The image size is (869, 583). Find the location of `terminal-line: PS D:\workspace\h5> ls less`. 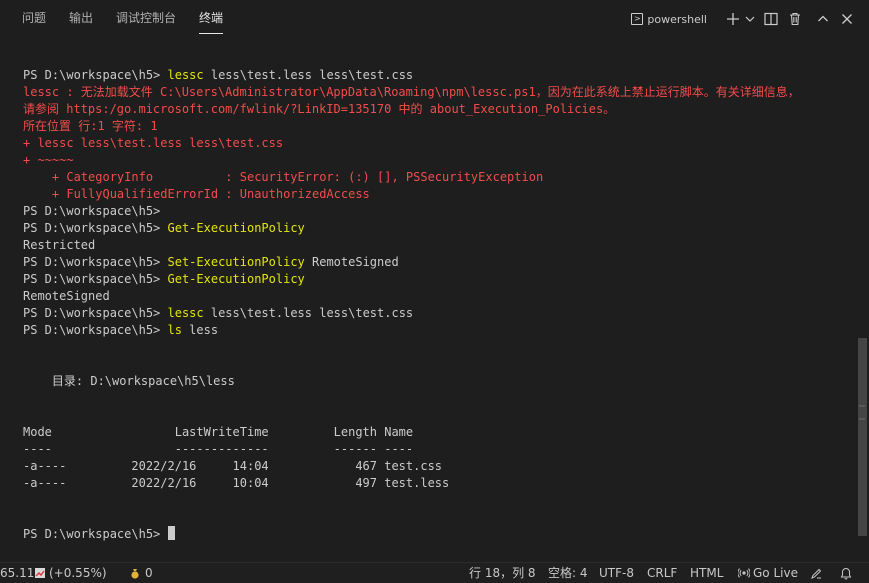

terminal-line: PS D:\workspace\h5> ls less is located at coordinates (120, 330).